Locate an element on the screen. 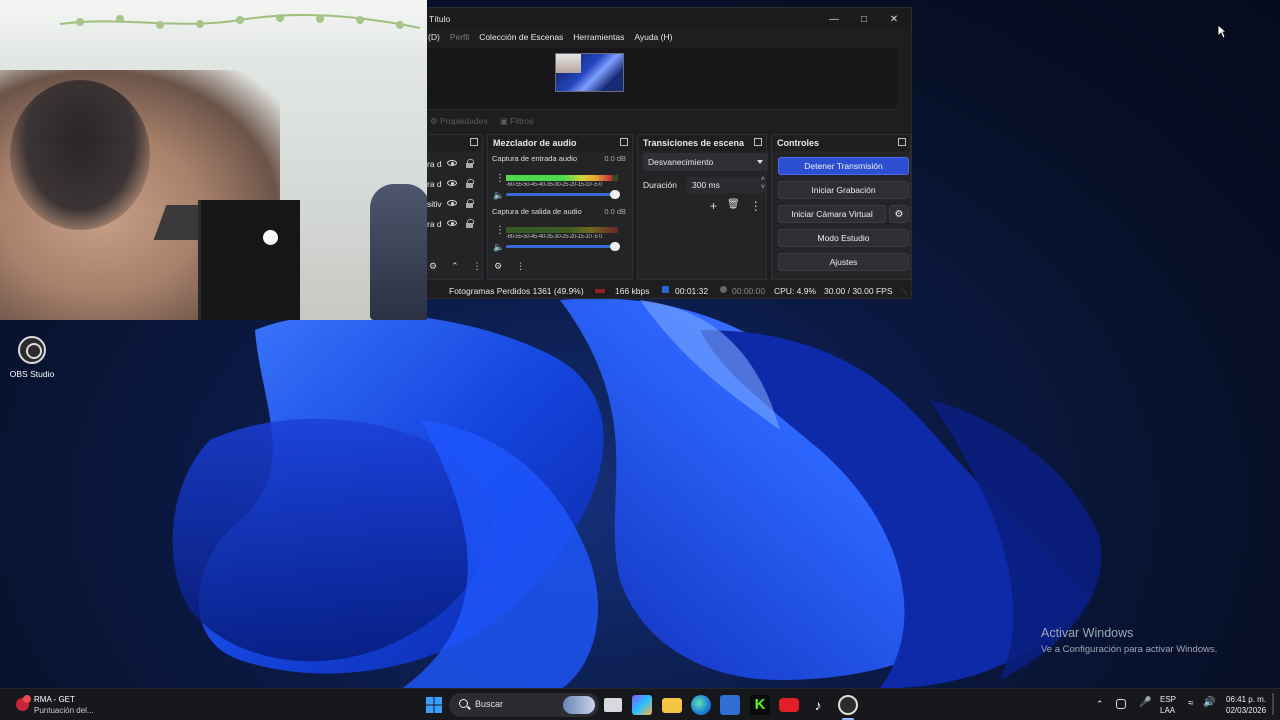 The image size is (1280, 720). menu-item-view: (D) is located at coordinates (434, 37).